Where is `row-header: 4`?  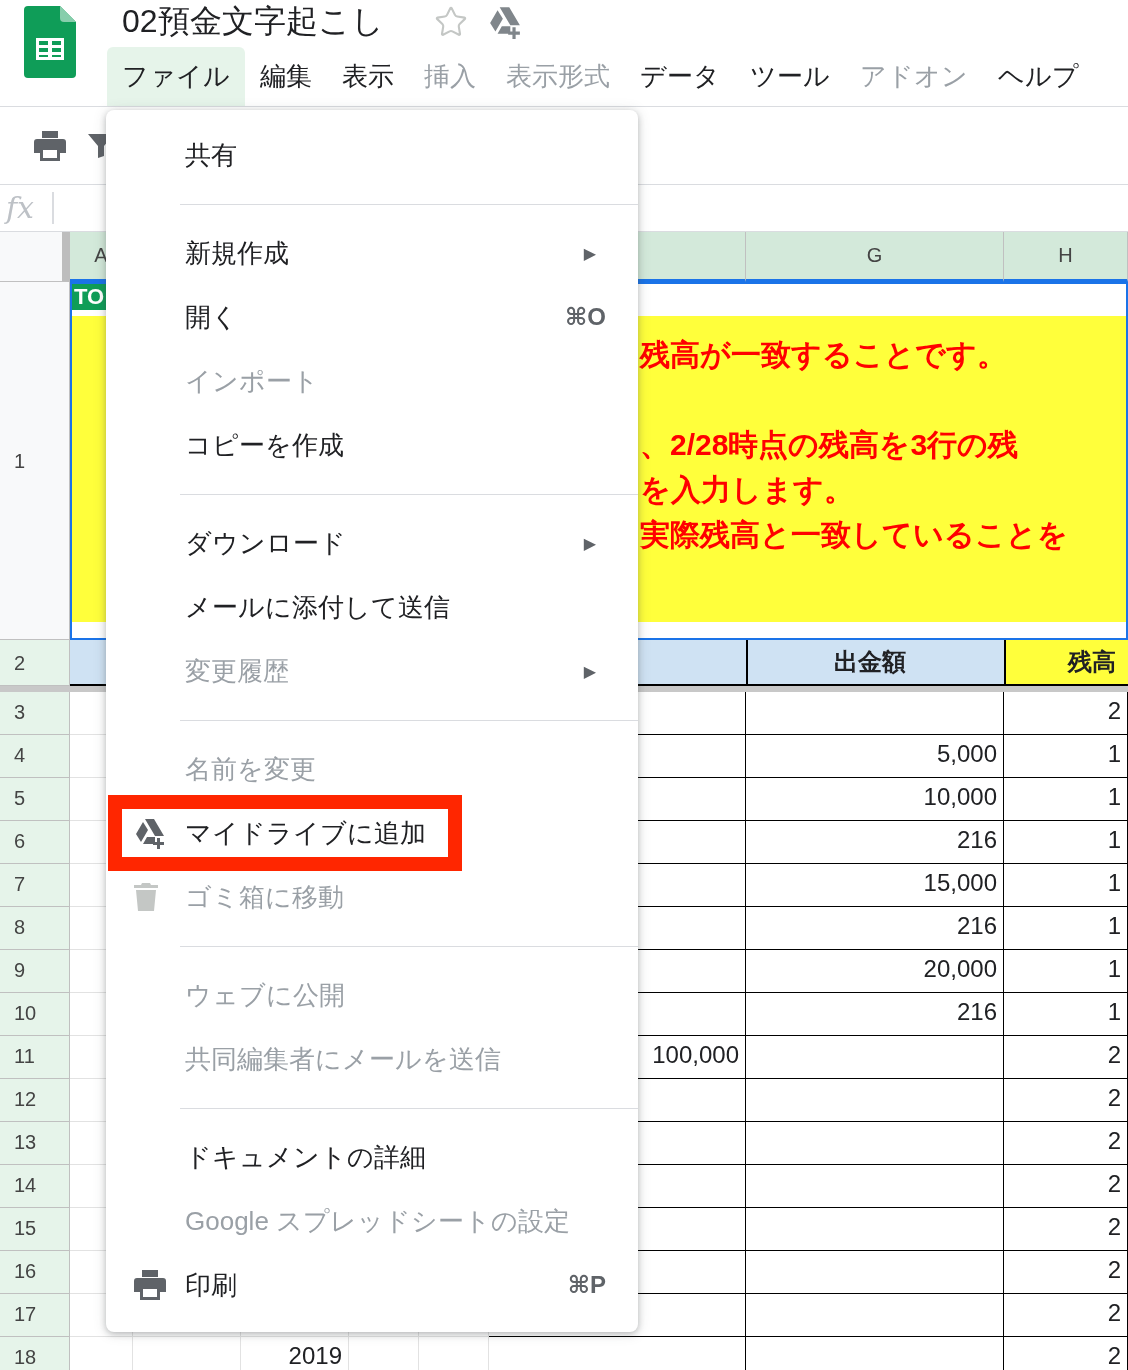
row-header: 4 is located at coordinates (35, 756).